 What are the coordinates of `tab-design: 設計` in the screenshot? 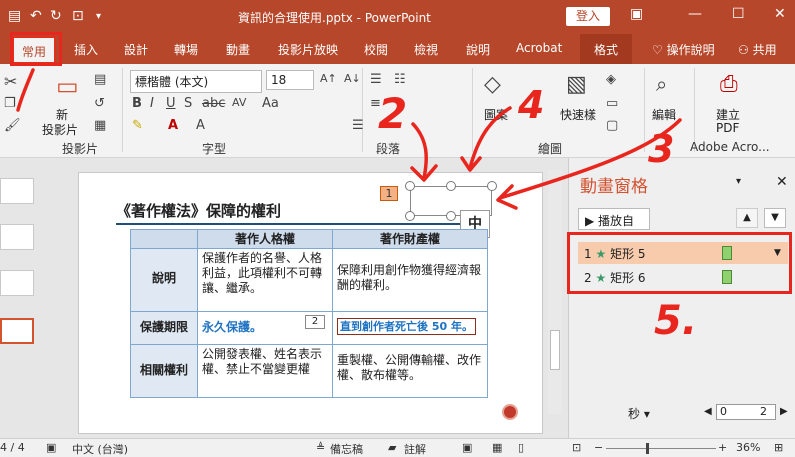 It's located at (136, 49).